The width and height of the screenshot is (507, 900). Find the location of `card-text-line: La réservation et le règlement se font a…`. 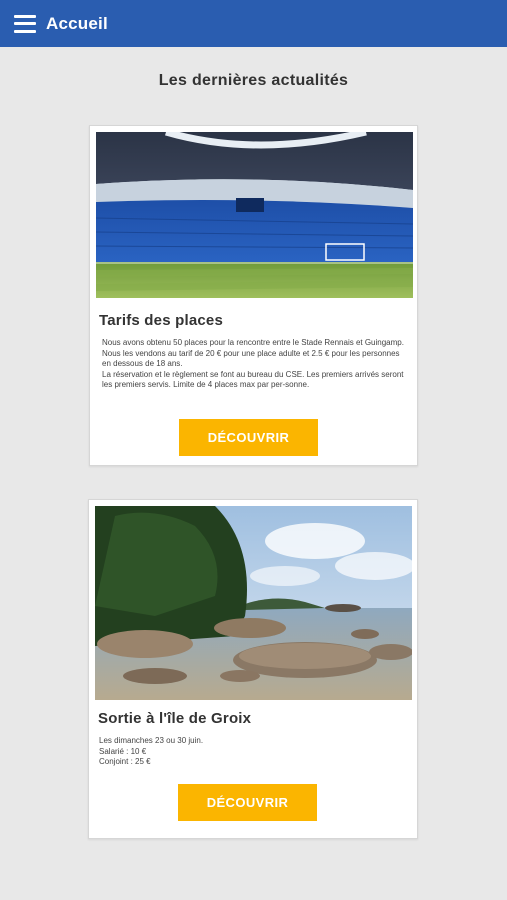

card-text-line: La réservation et le règlement se font a… is located at coordinates (253, 379).